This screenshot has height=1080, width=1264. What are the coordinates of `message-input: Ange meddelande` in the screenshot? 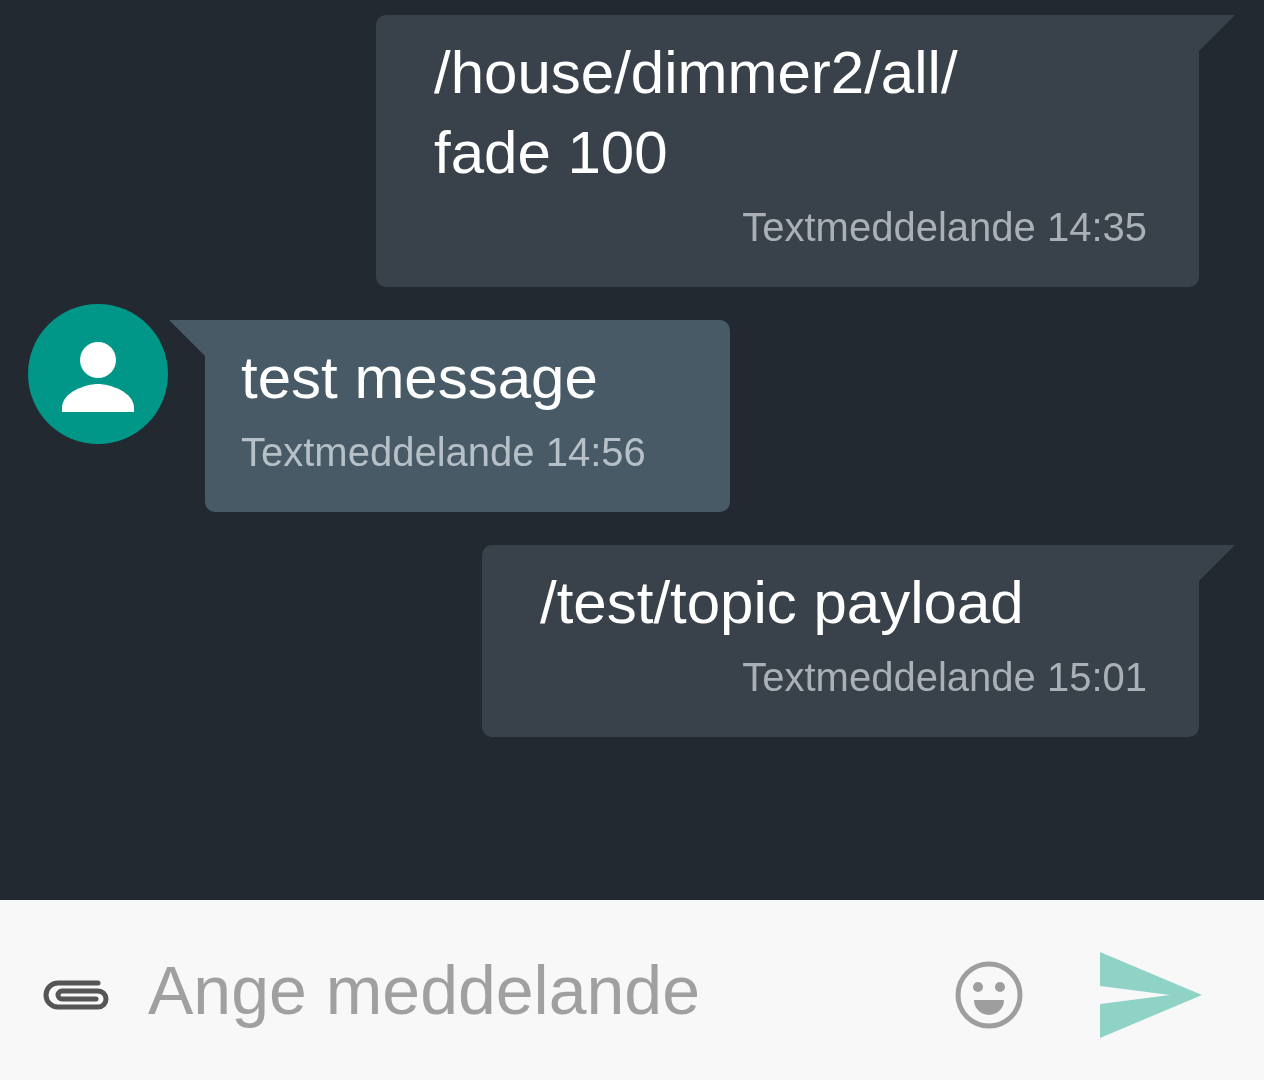 It's located at (551, 990).